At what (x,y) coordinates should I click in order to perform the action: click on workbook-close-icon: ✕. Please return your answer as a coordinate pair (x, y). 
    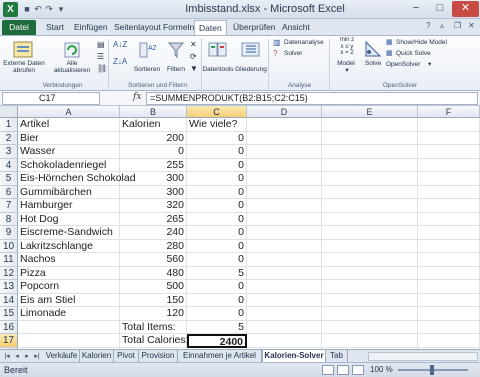
    Looking at the image, I should click on (471, 25).